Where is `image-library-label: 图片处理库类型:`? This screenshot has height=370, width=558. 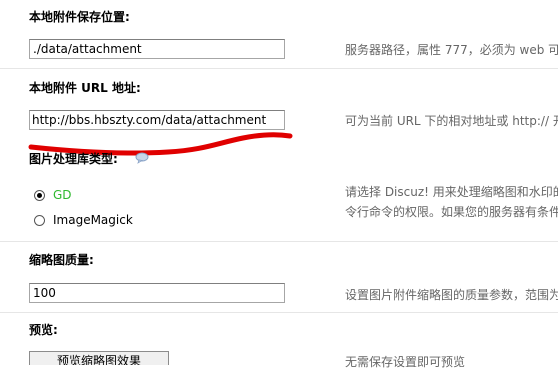 image-library-label: 图片处理库类型: is located at coordinates (73, 159).